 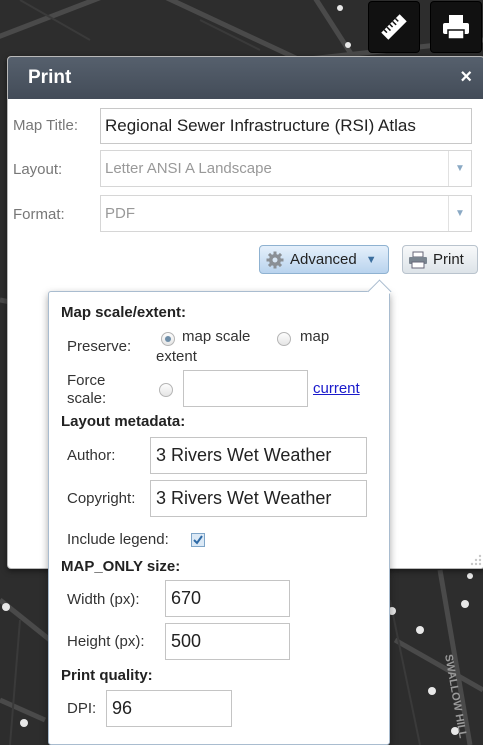 What do you see at coordinates (188, 168) in the screenshot?
I see `layout-select-value: Letter ANSI A Landscape` at bounding box center [188, 168].